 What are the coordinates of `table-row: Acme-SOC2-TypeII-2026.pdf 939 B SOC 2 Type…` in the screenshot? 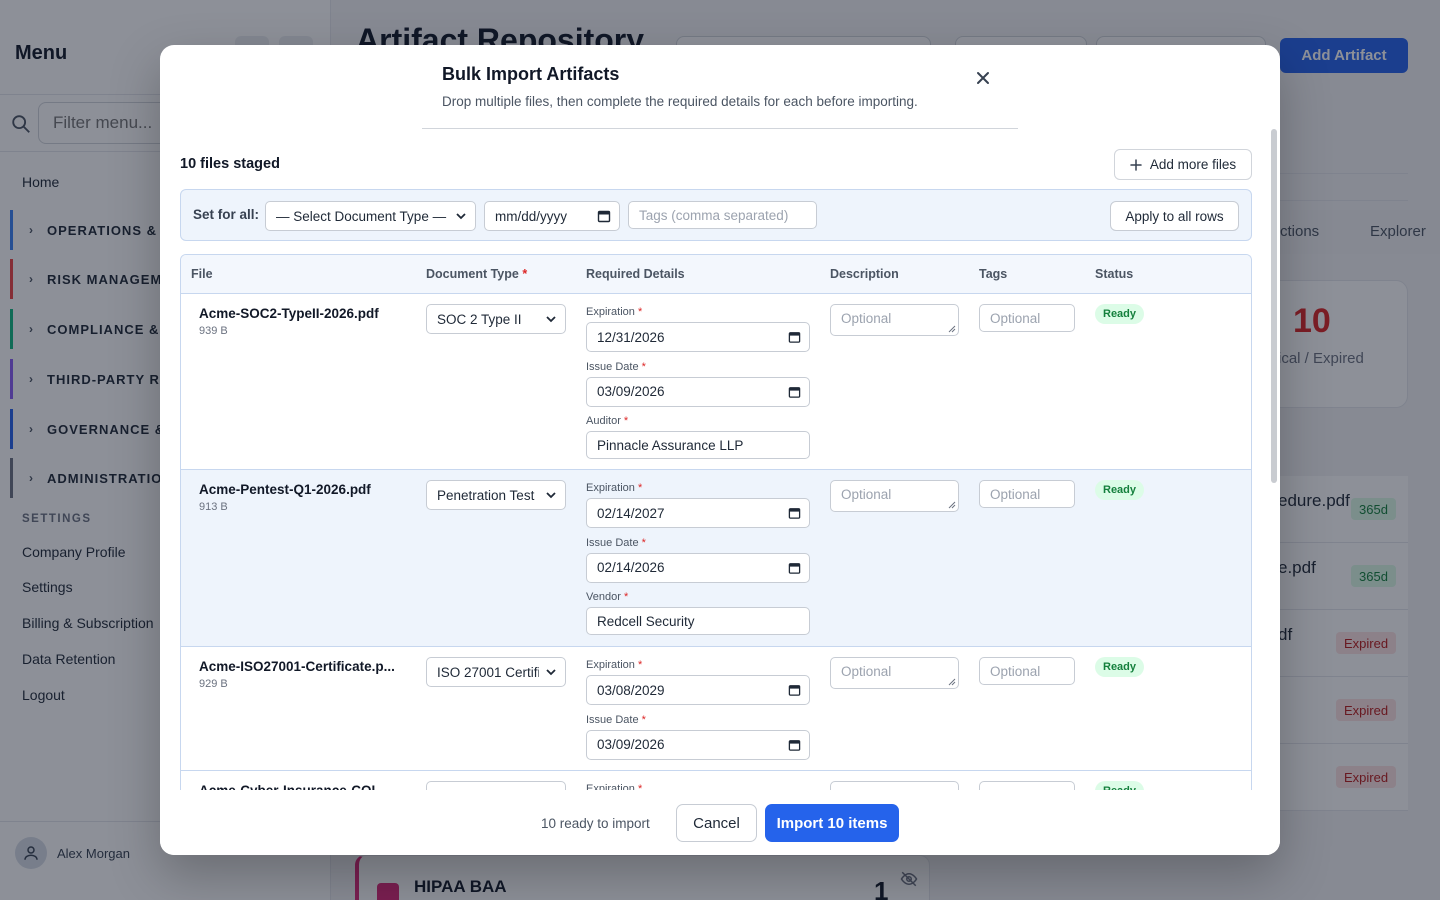 It's located at (716, 382).